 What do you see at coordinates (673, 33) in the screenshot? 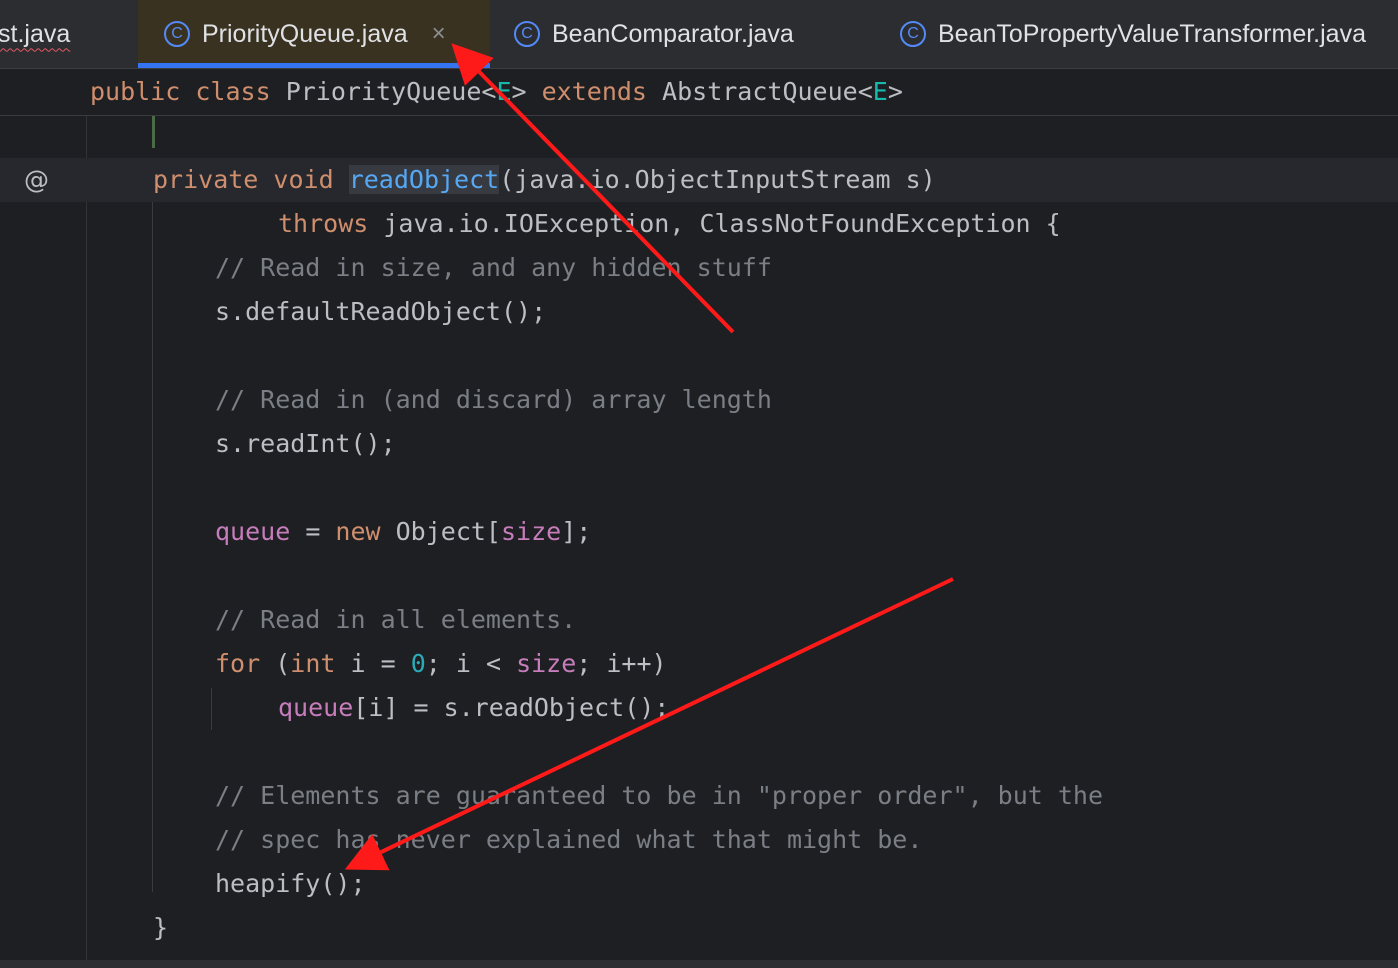
I see `tab-label: BeanComparator.java` at bounding box center [673, 33].